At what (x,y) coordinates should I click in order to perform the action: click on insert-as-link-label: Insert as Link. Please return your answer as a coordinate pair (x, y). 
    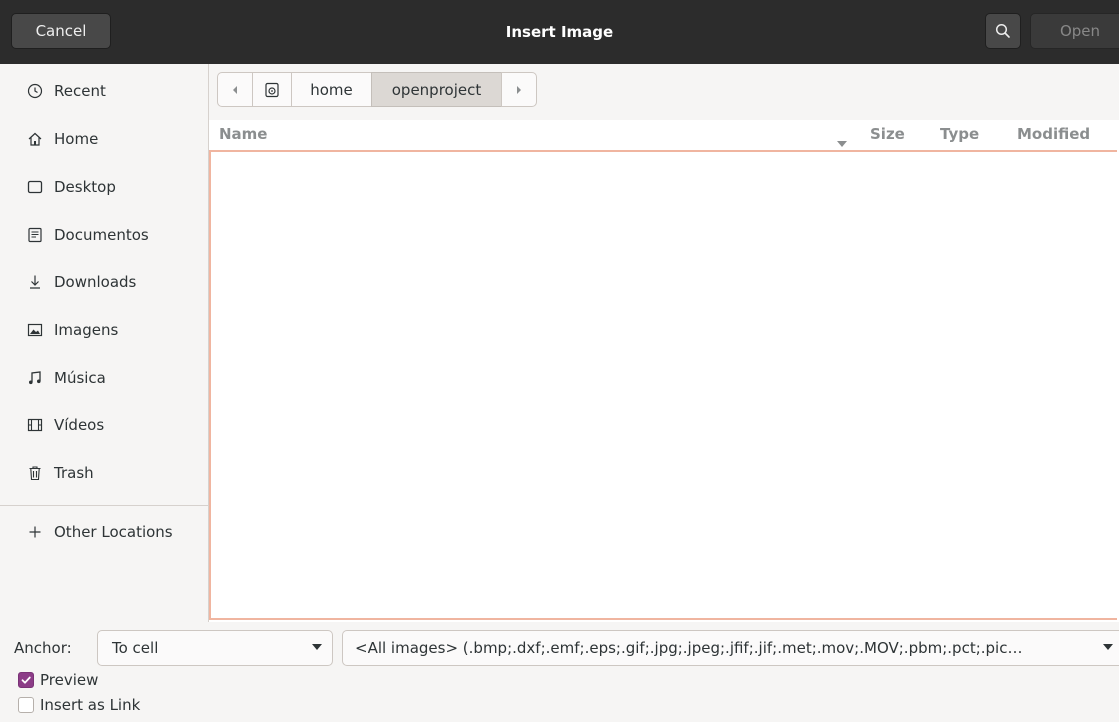
    Looking at the image, I should click on (90, 705).